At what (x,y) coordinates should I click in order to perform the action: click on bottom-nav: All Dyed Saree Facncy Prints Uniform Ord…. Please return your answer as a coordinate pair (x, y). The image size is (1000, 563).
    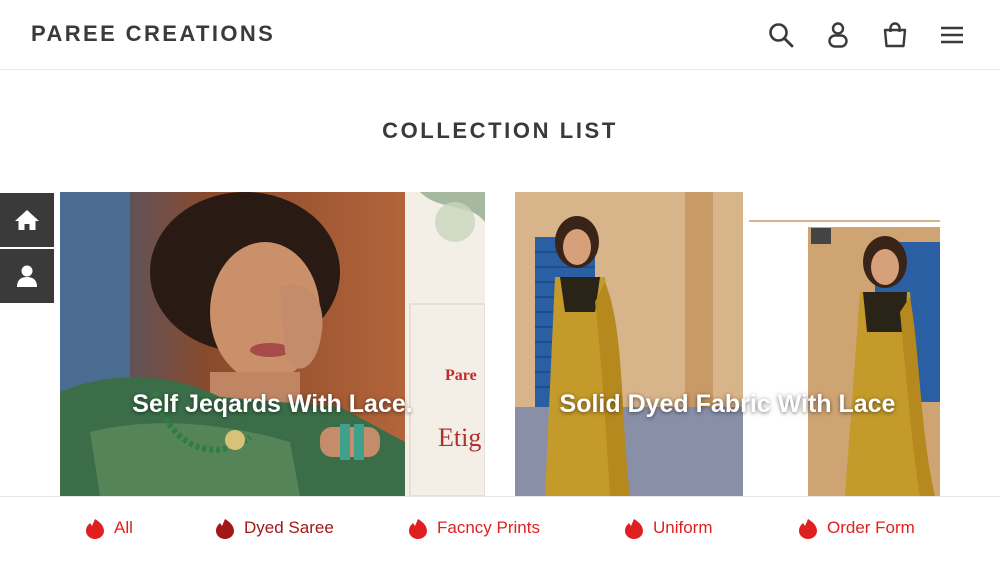
    Looking at the image, I should click on (500, 529).